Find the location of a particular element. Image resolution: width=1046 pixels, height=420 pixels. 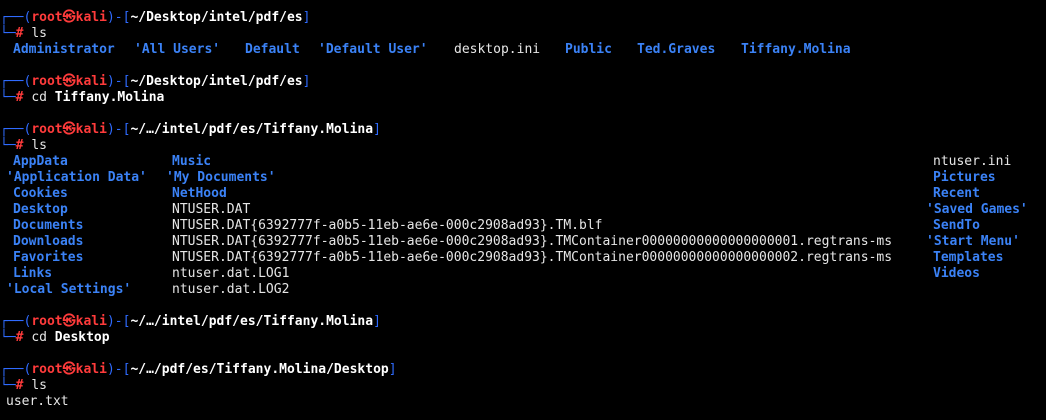

directory-entry: Ted.Graves is located at coordinates (676, 50).